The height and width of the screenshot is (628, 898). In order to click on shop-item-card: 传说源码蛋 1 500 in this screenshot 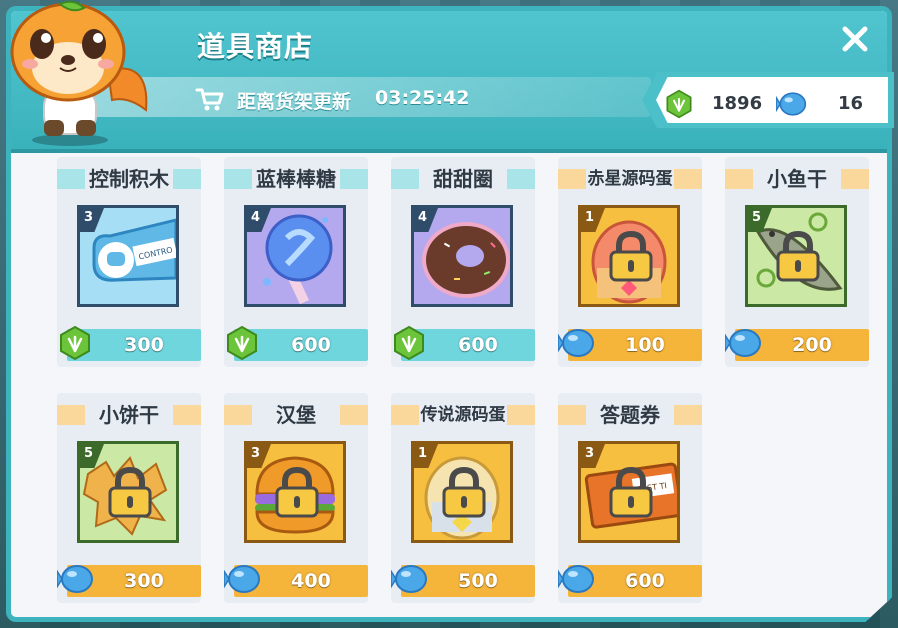, I will do `click(463, 498)`.